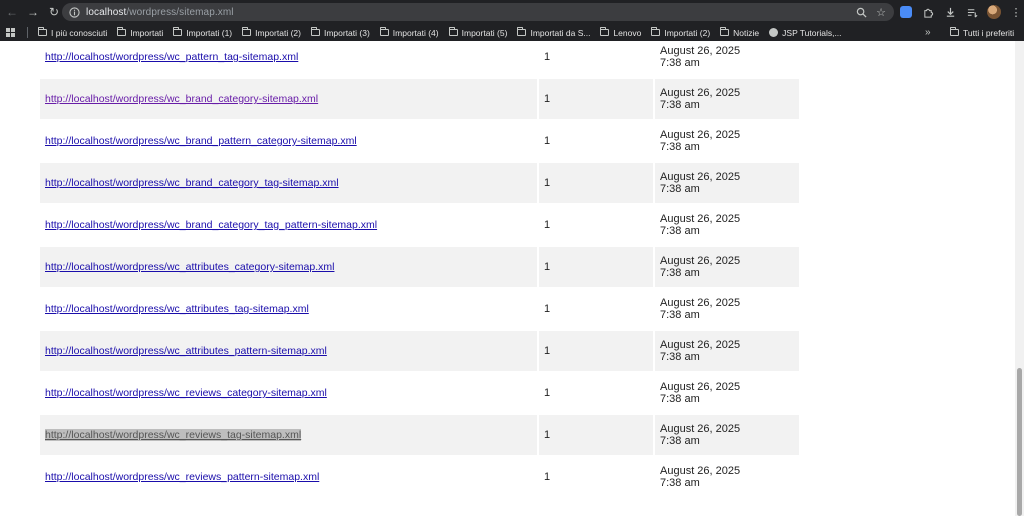 The height and width of the screenshot is (516, 1024). What do you see at coordinates (33, 12) in the screenshot?
I see `forward-arrow-icon: →` at bounding box center [33, 12].